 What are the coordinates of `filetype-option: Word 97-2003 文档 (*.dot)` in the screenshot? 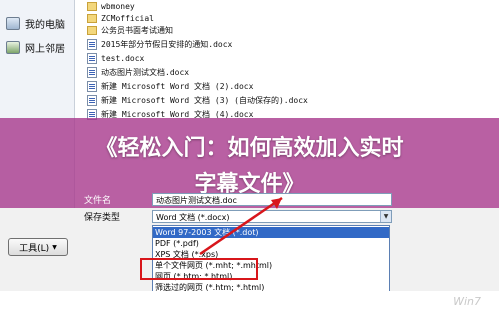 It's located at (271, 232).